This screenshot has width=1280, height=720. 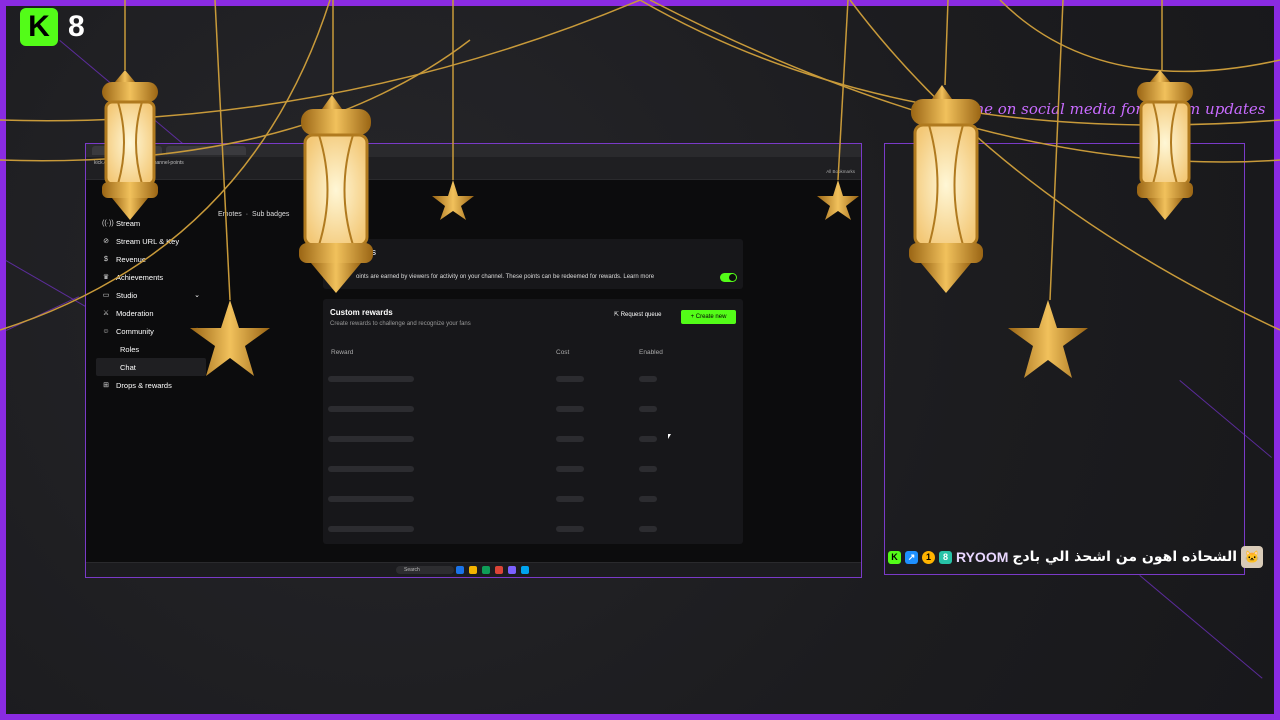 I want to click on kick-badge-icon: K, so click(x=894, y=557).